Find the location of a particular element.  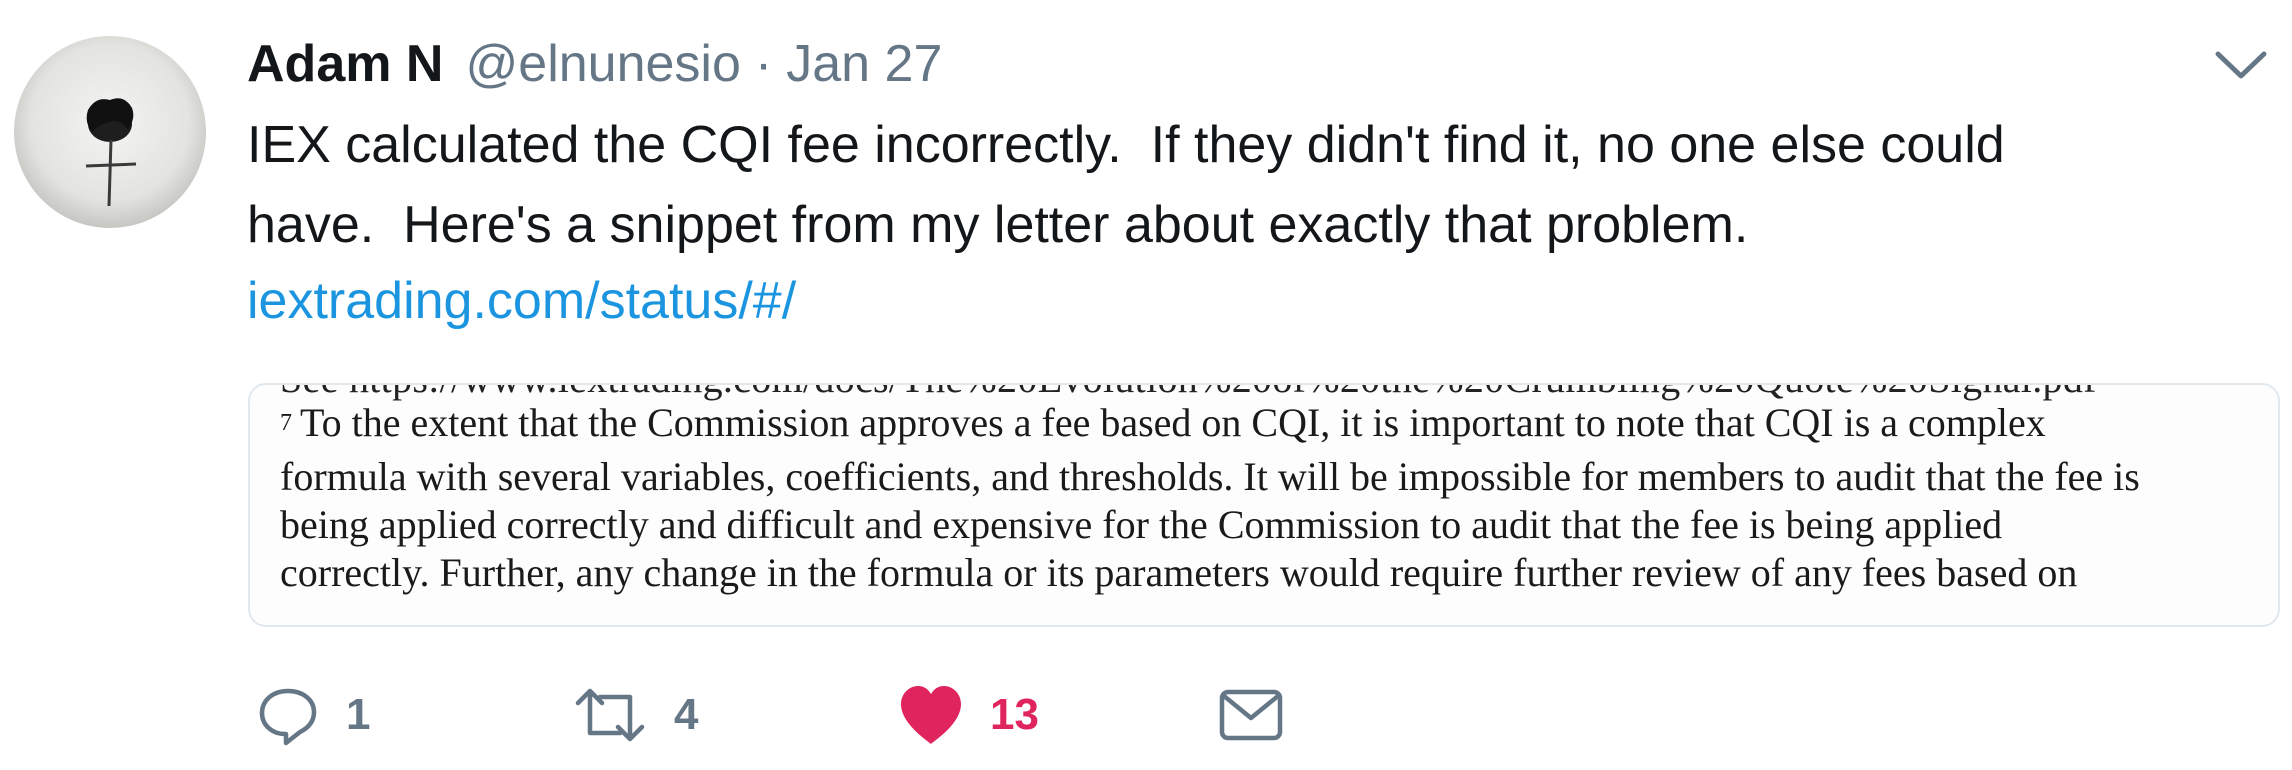

chevron-down-icon is located at coordinates (2241, 65).